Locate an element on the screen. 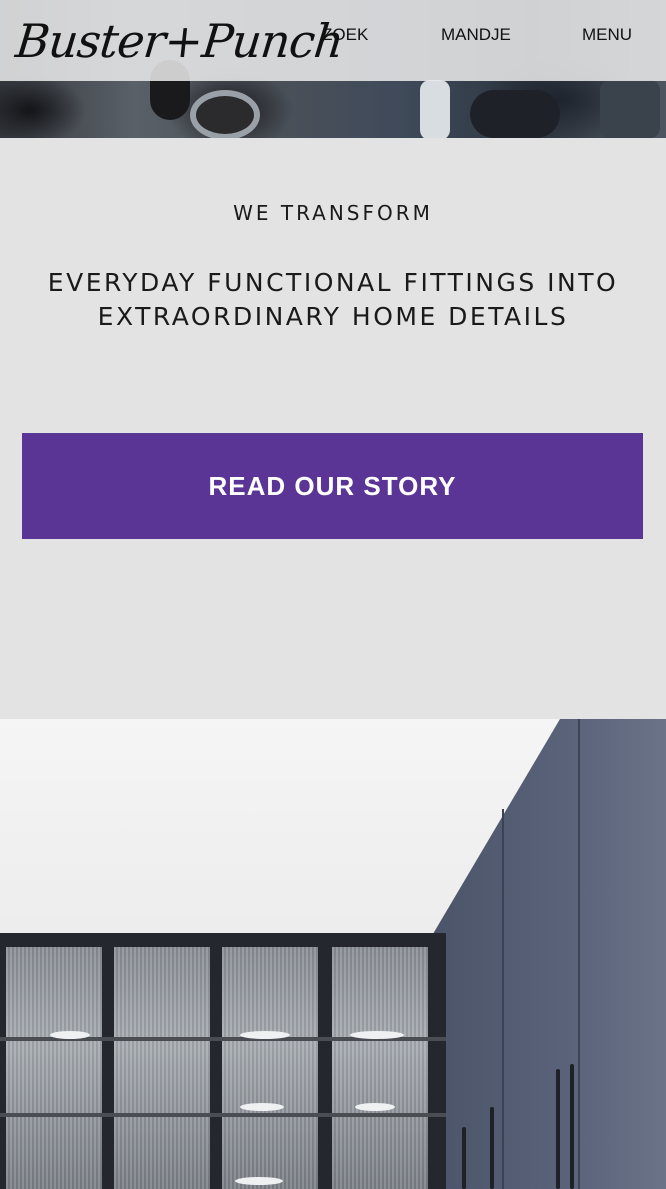 This screenshot has width=666, height=1189. read-our-story-button: READ OUR STORY is located at coordinates (332, 486).